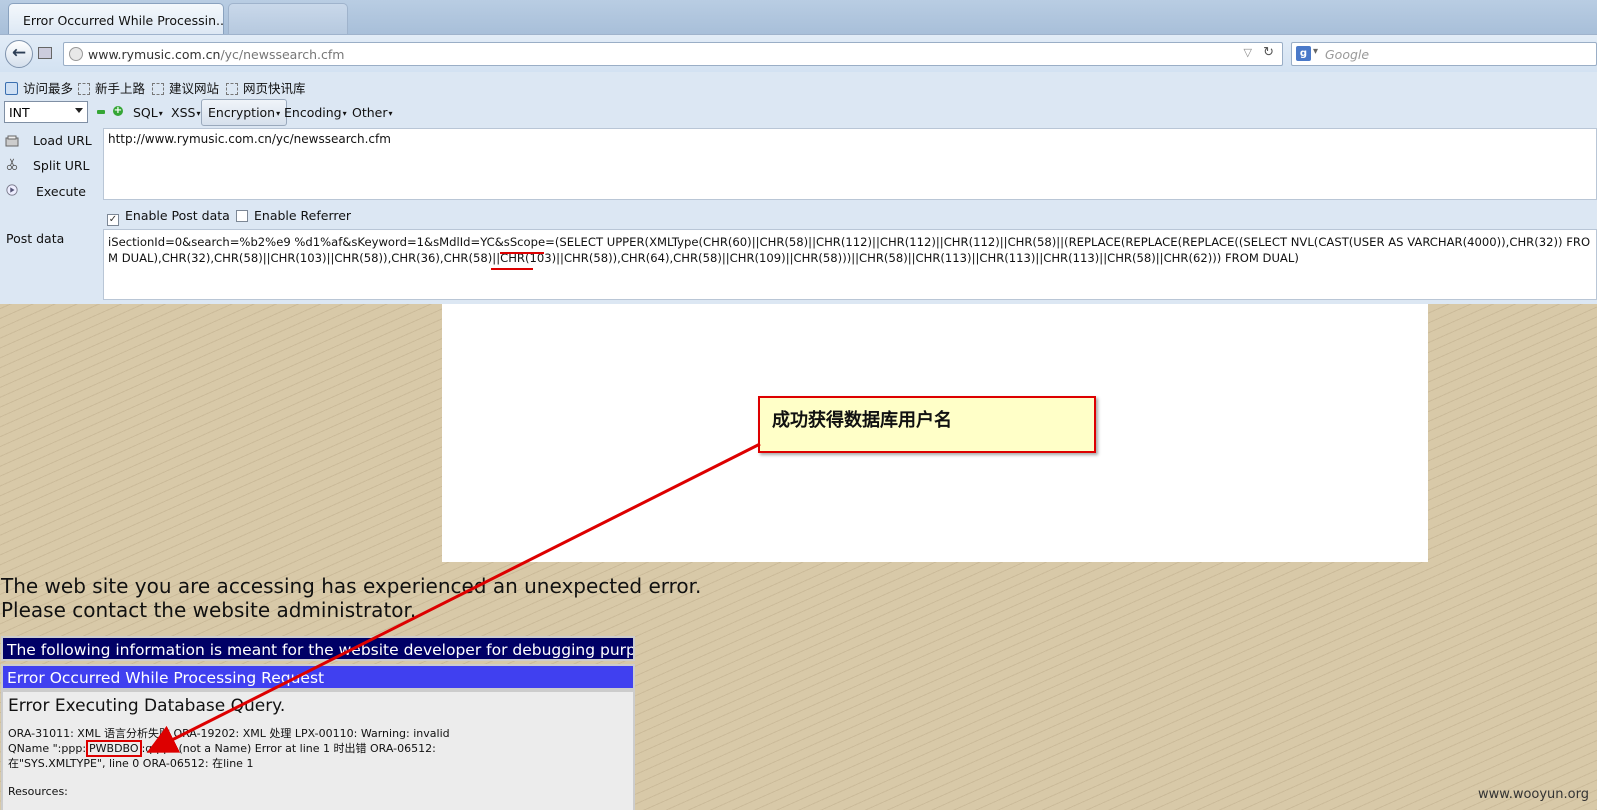 This screenshot has height=810, width=1597. Describe the element at coordinates (101, 112) in the screenshot. I see `decrease-icon` at that location.